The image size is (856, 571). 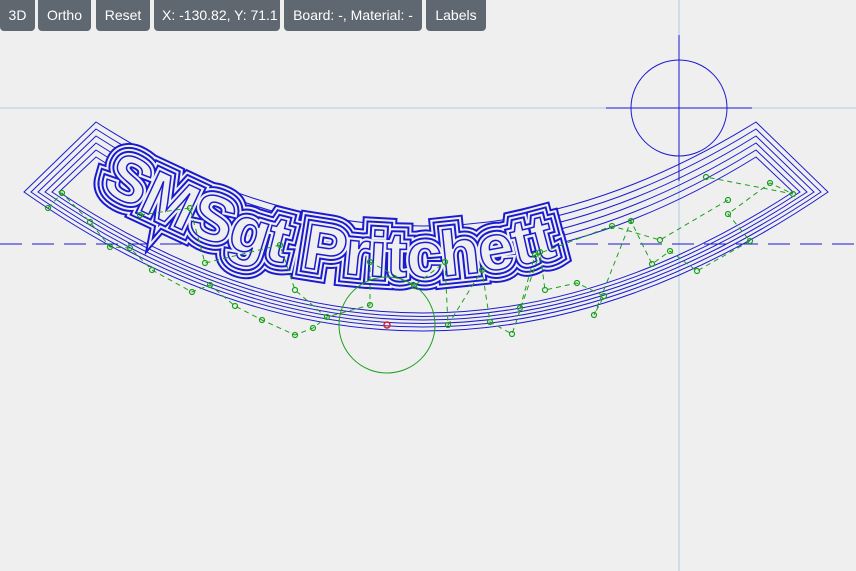 I want to click on tool-radius-circle, so click(x=387, y=325).